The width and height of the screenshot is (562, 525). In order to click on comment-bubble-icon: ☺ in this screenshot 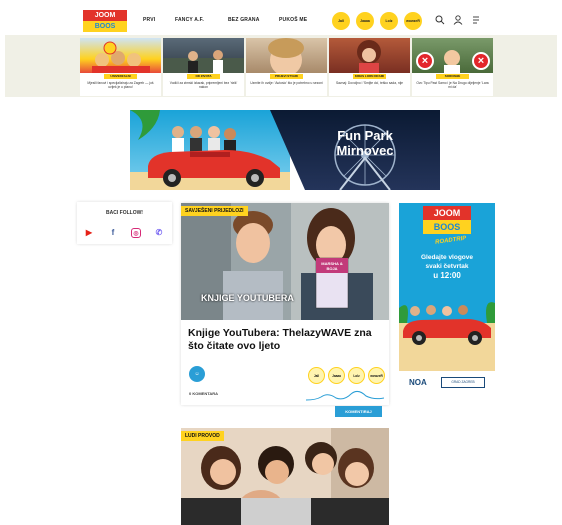, I will do `click(197, 374)`.